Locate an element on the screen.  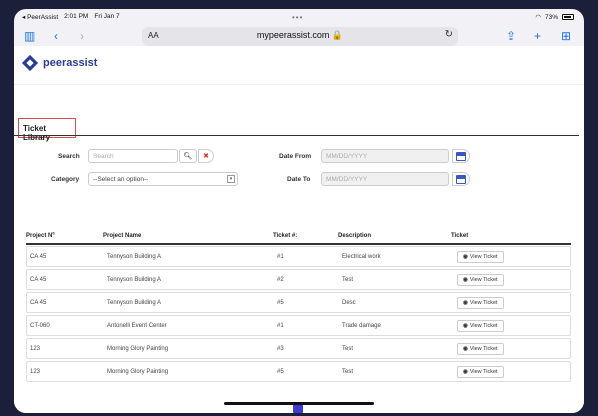
logo-mark-icon is located at coordinates (30, 63).